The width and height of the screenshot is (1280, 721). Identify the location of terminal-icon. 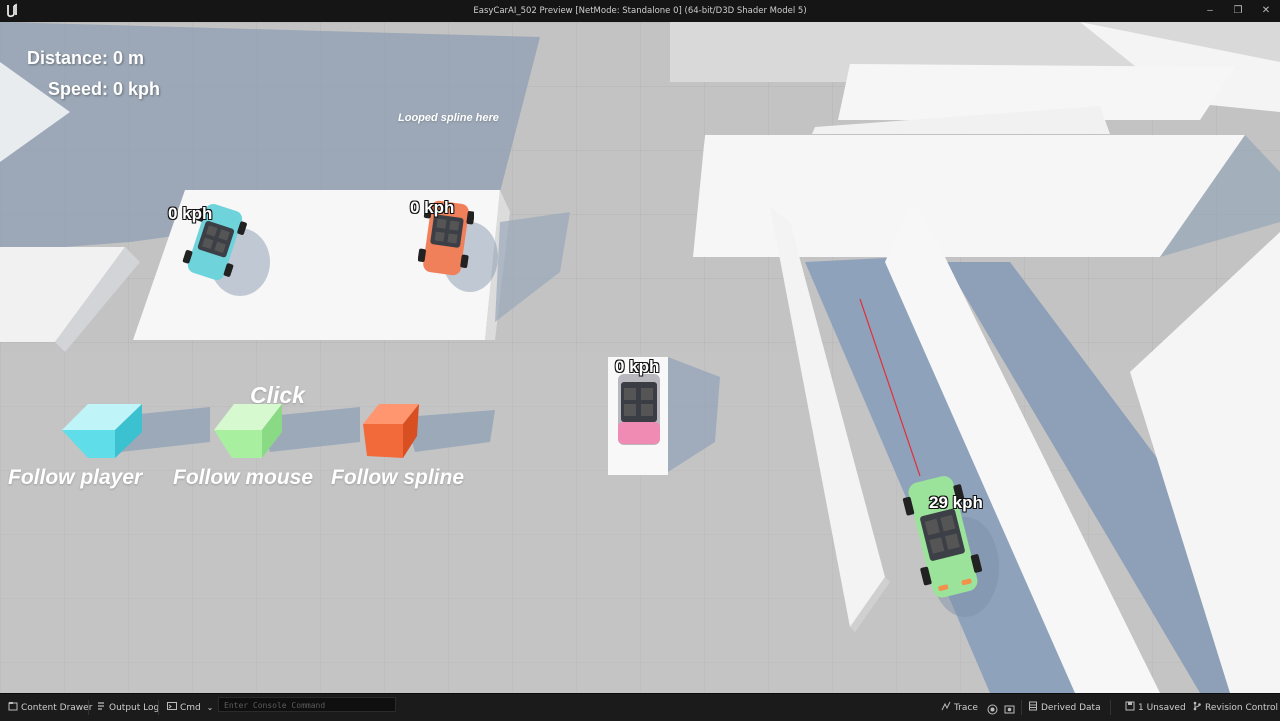
(172, 706).